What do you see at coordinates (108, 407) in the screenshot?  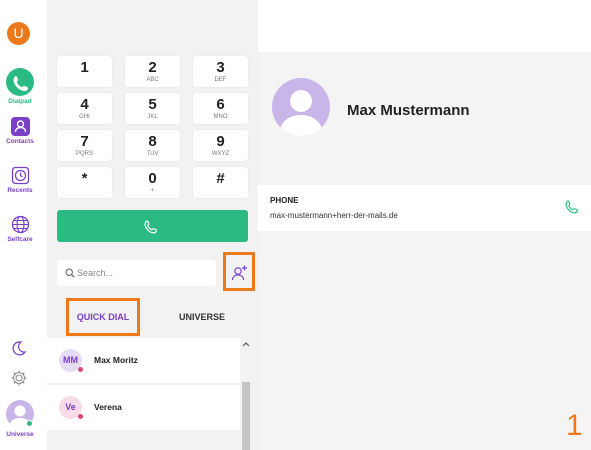 I see `contact-name: Verena` at bounding box center [108, 407].